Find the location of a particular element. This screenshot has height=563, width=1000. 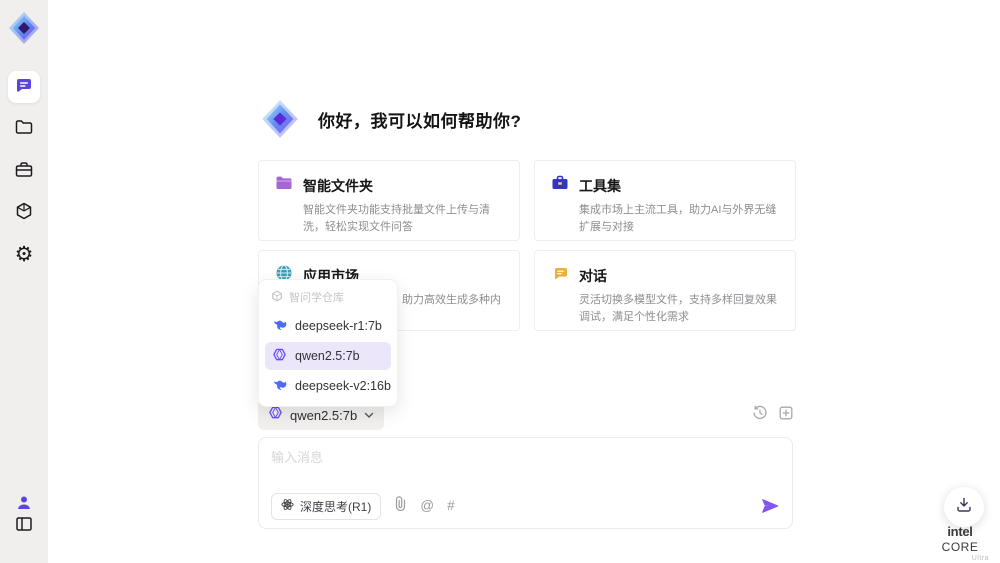

mention-icon: @ is located at coordinates (427, 506).